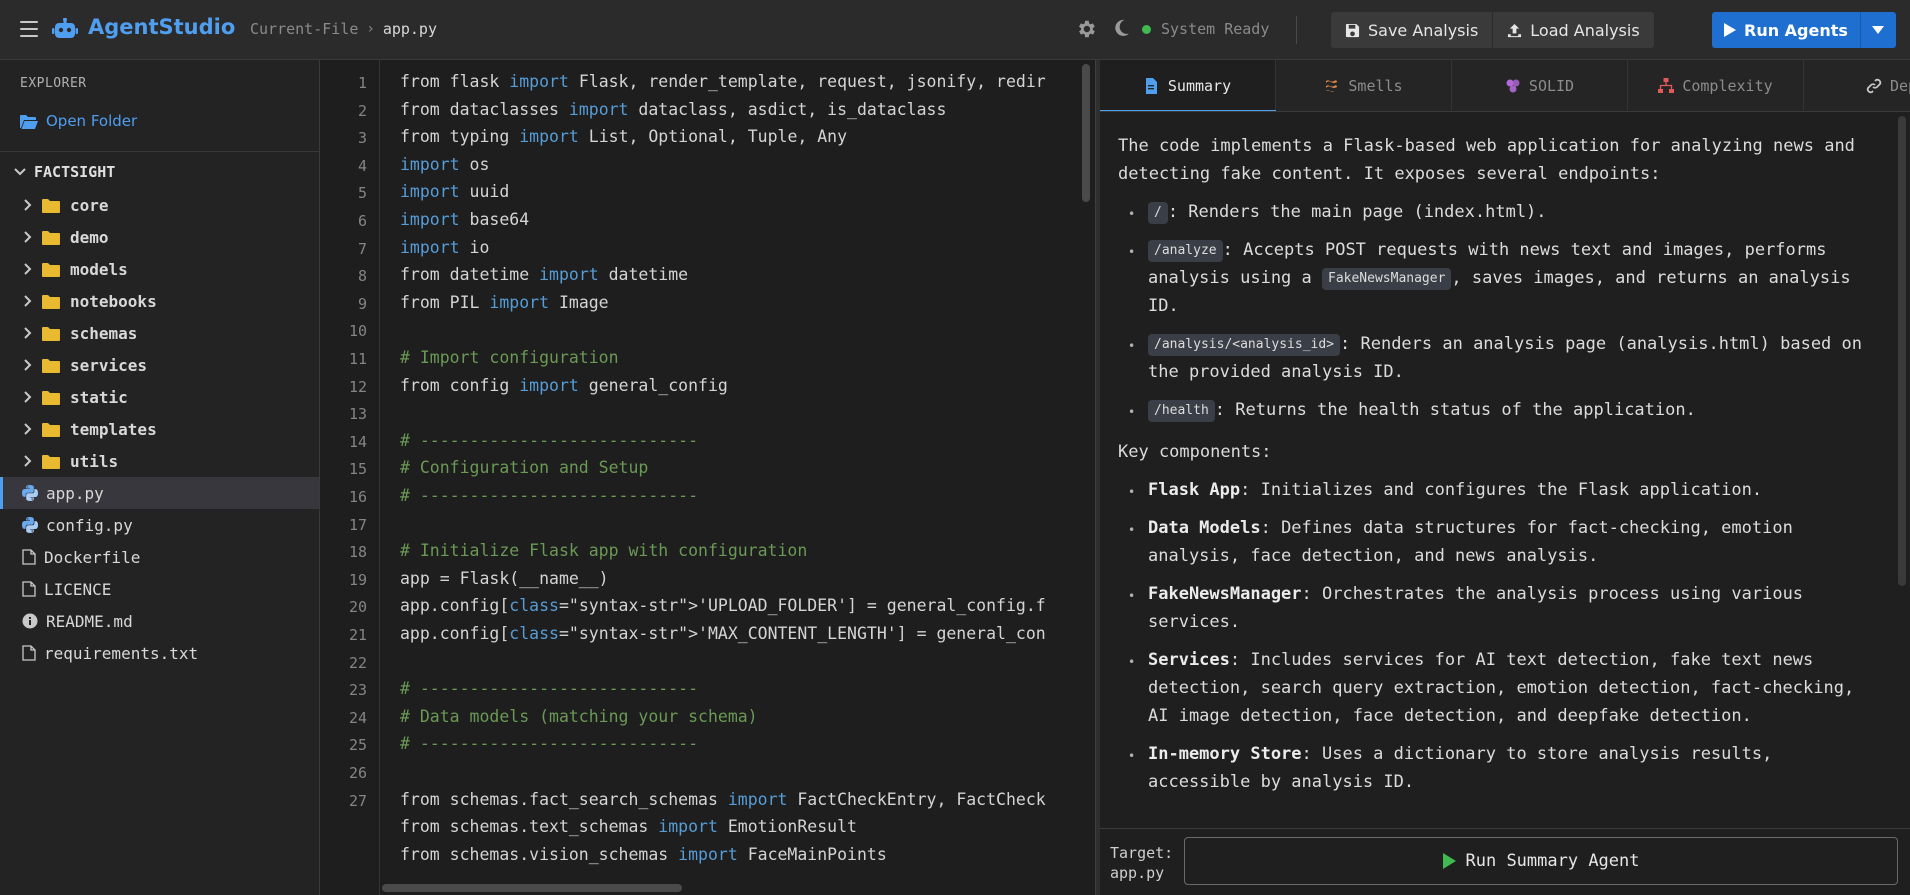 Image resolution: width=1910 pixels, height=895 pixels. Describe the element at coordinates (1541, 861) in the screenshot. I see `run-summary-agent-button: Run Summary Agent` at that location.